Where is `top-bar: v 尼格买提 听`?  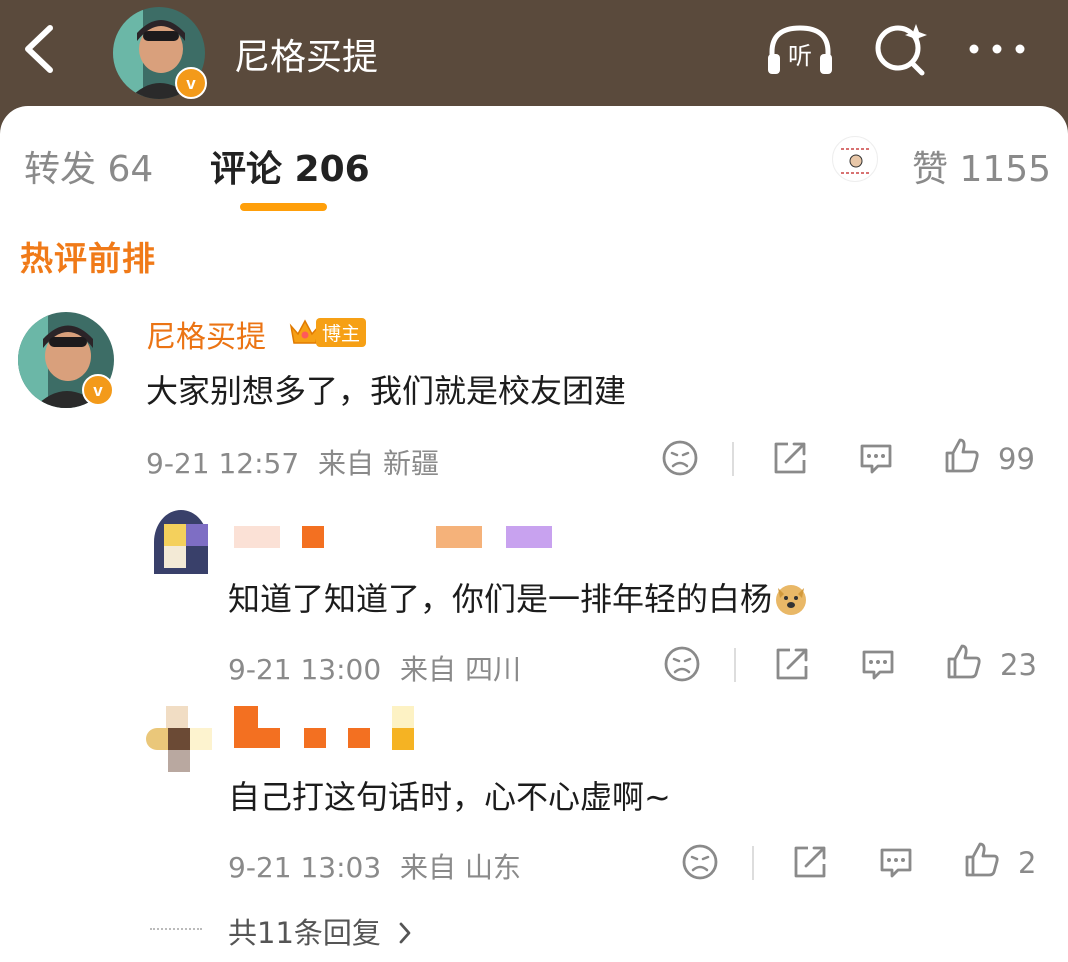
top-bar: v 尼格买提 听 is located at coordinates (534, 55).